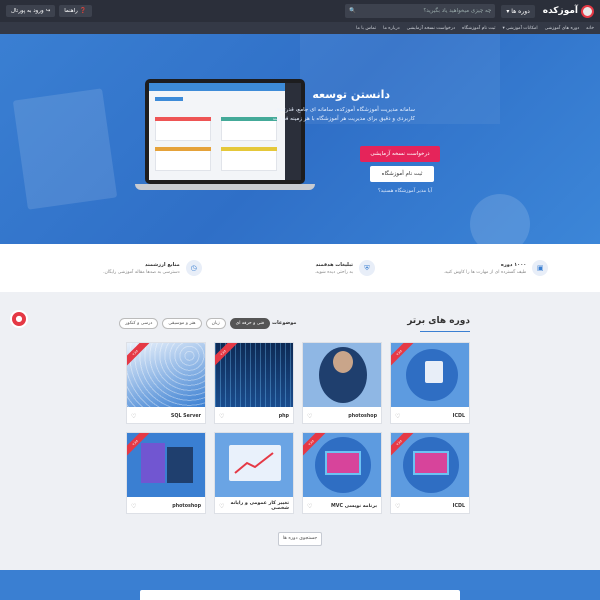 This screenshot has width=600, height=600. I want to click on help-button: ❓ راهنما, so click(75, 11).